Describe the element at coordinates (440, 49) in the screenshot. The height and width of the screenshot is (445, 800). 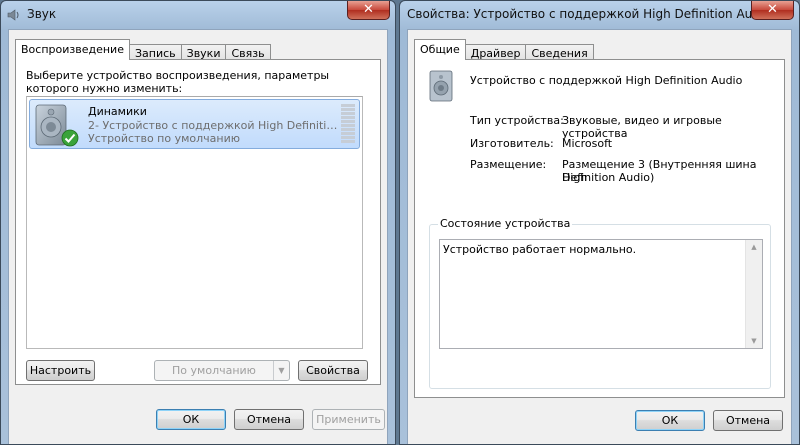
I see `tab-general: Общие` at that location.